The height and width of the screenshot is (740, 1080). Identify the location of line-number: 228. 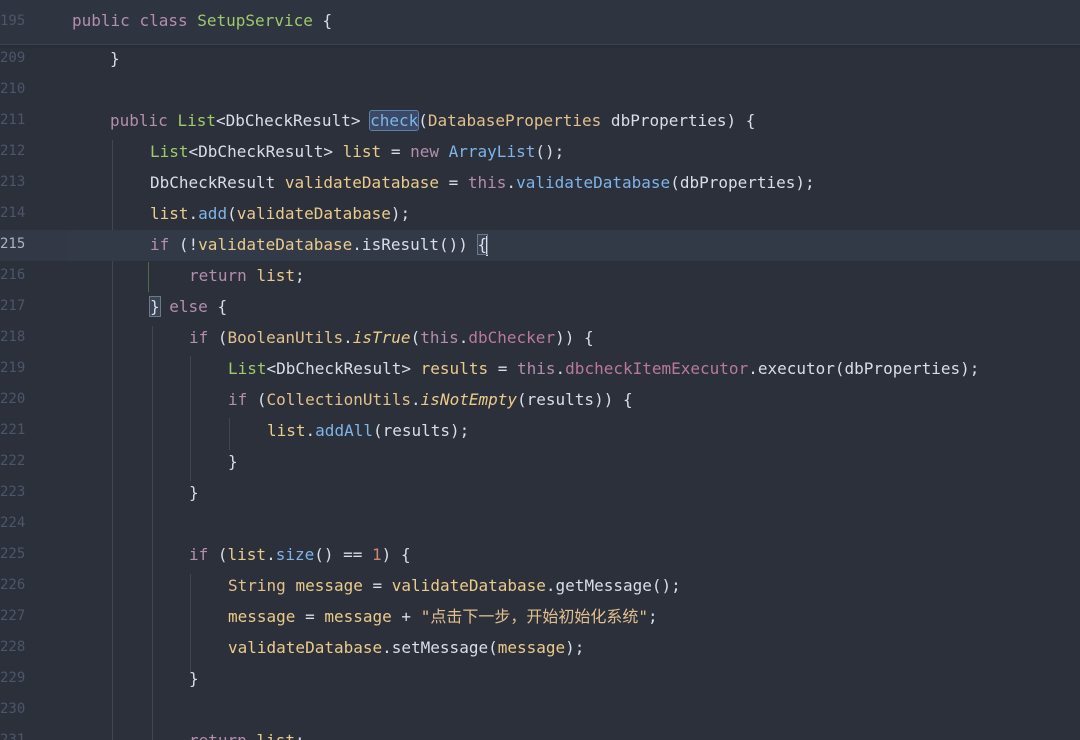
(13, 647).